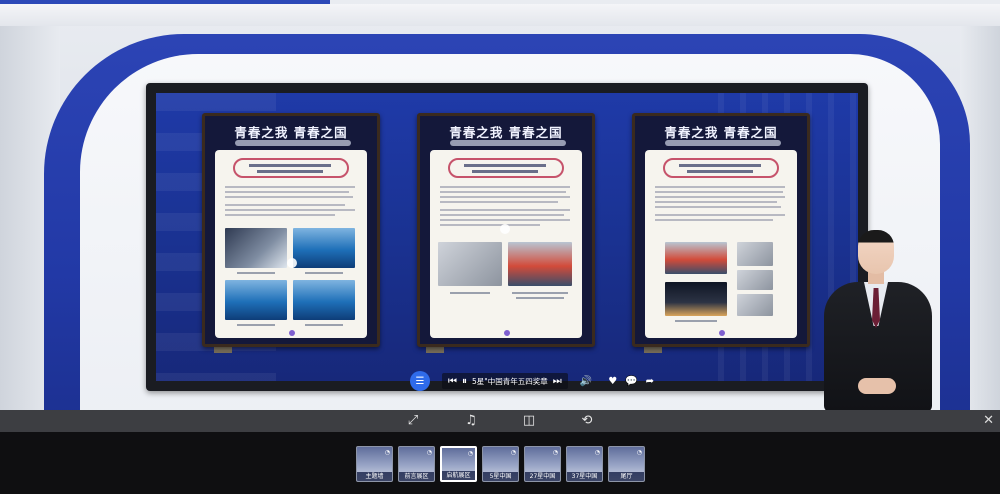 Image resolution: width=1000 pixels, height=494 pixels. Describe the element at coordinates (878, 318) in the screenshot. I see `virtual-host-avatar` at that location.